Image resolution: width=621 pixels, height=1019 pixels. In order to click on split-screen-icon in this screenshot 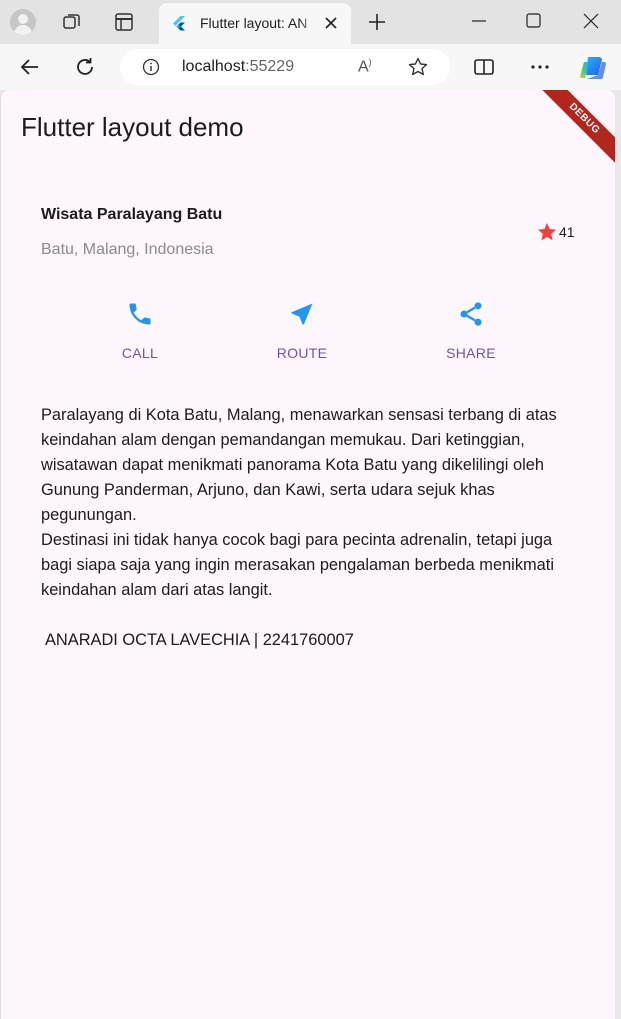, I will do `click(484, 67)`.